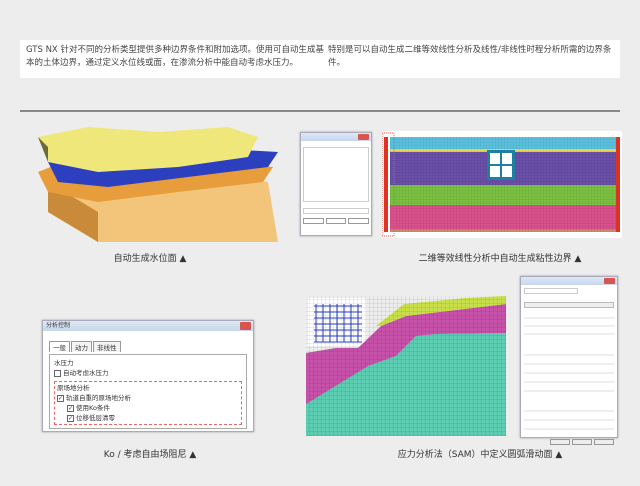 The width and height of the screenshot is (640, 486). Describe the element at coordinates (470, 56) in the screenshot. I see `intro-right: 特别是可以自动生成二维等效线性分析及线性/非线性时程分析所需的边界条件。` at that location.